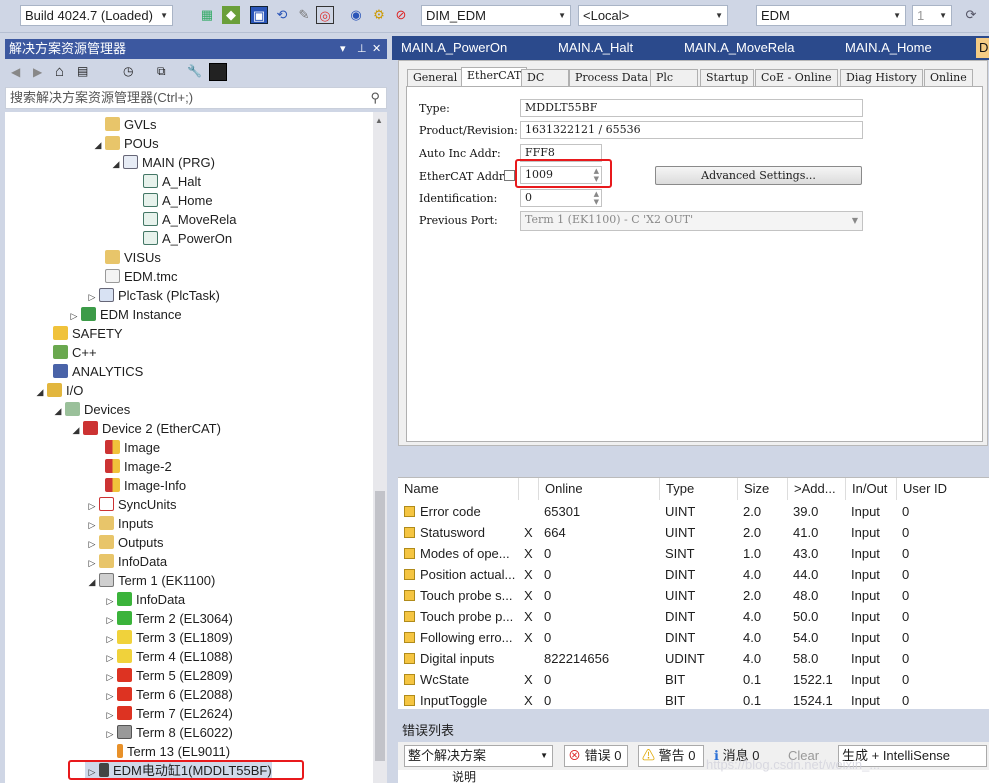 The height and width of the screenshot is (783, 989). I want to click on spinner-icon: ▲ ▼, so click(596, 198).